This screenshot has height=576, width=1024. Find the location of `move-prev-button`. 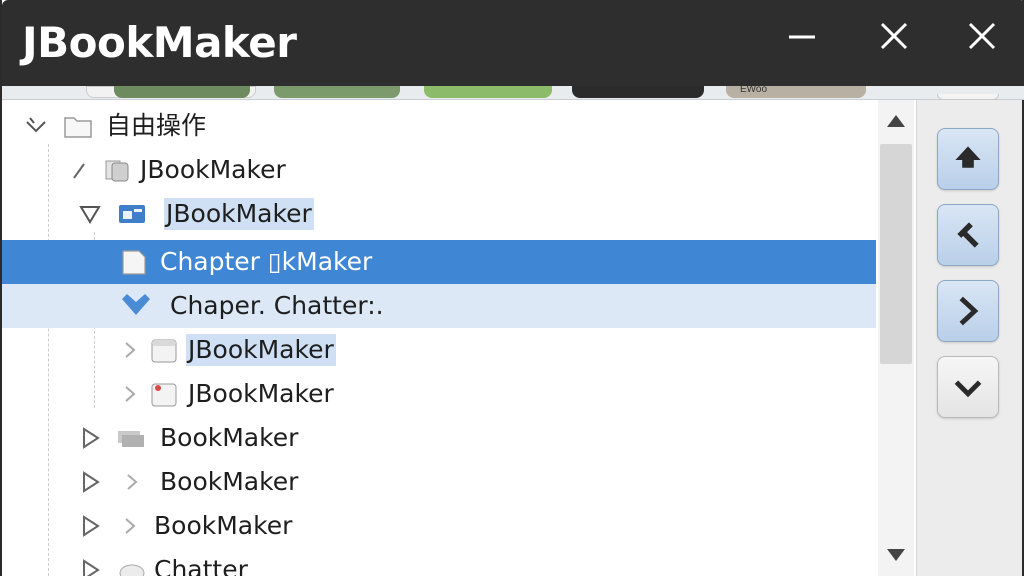

move-prev-button is located at coordinates (968, 235).